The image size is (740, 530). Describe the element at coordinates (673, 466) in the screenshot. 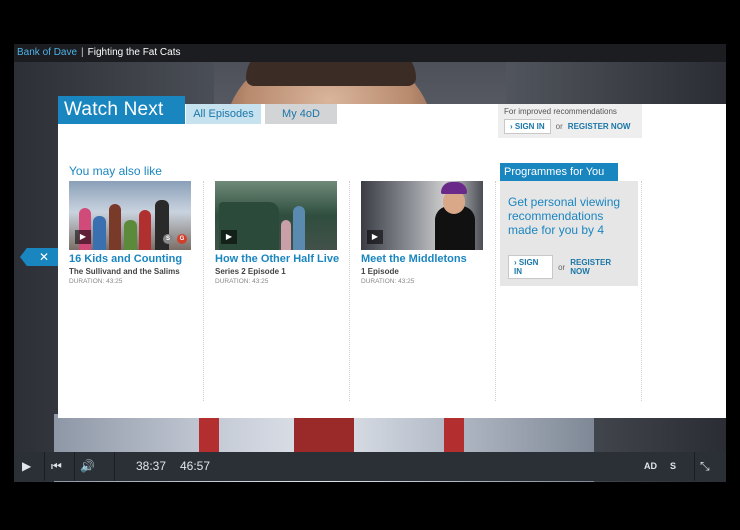

I see `subtitles-button: S` at that location.